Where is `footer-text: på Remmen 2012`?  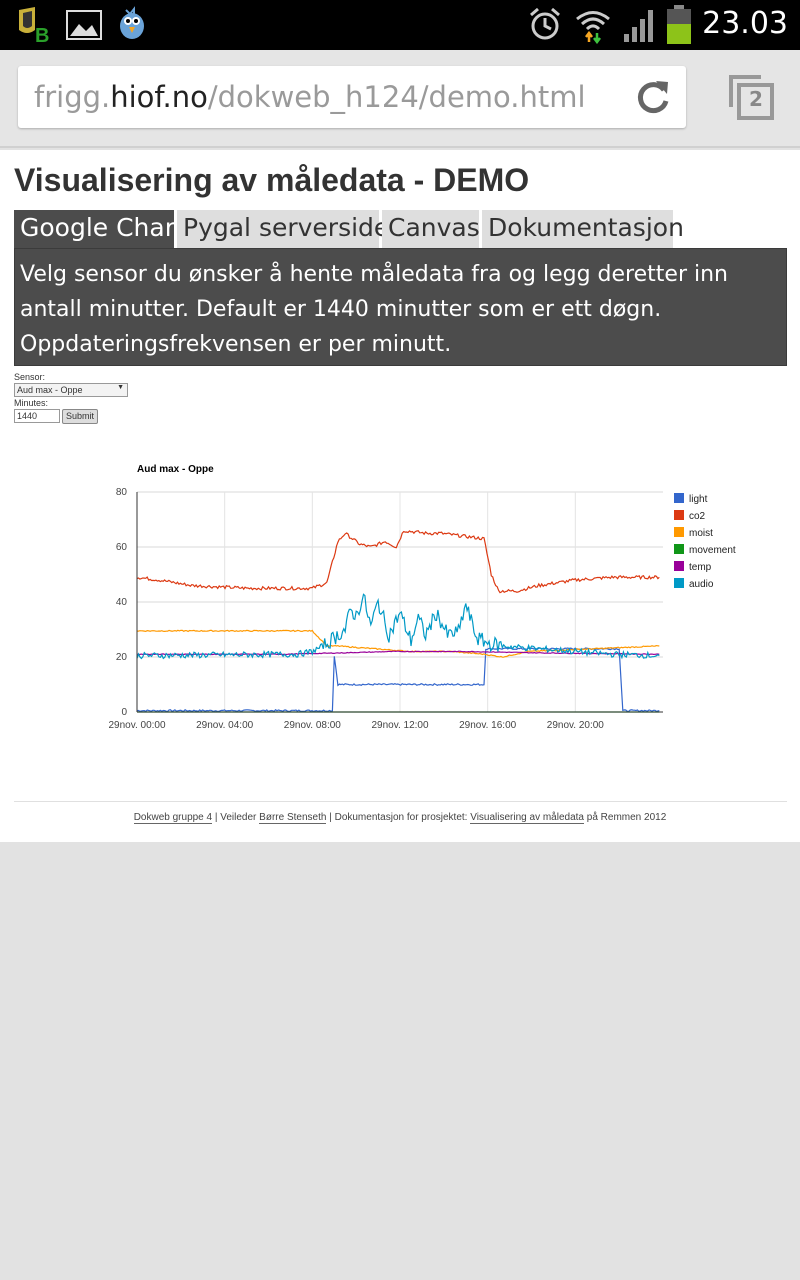
footer-text: på Remmen 2012 is located at coordinates (625, 817).